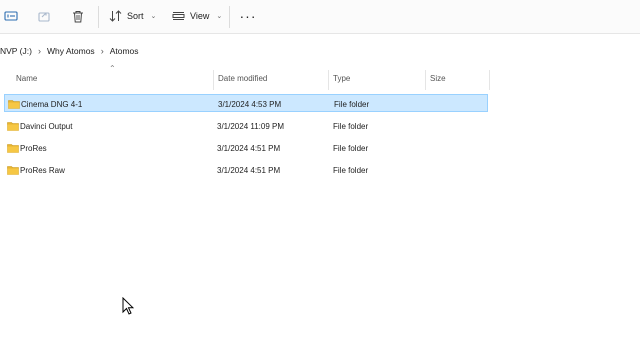 This screenshot has width=640, height=360. I want to click on row-name: ProRes, so click(33, 148).